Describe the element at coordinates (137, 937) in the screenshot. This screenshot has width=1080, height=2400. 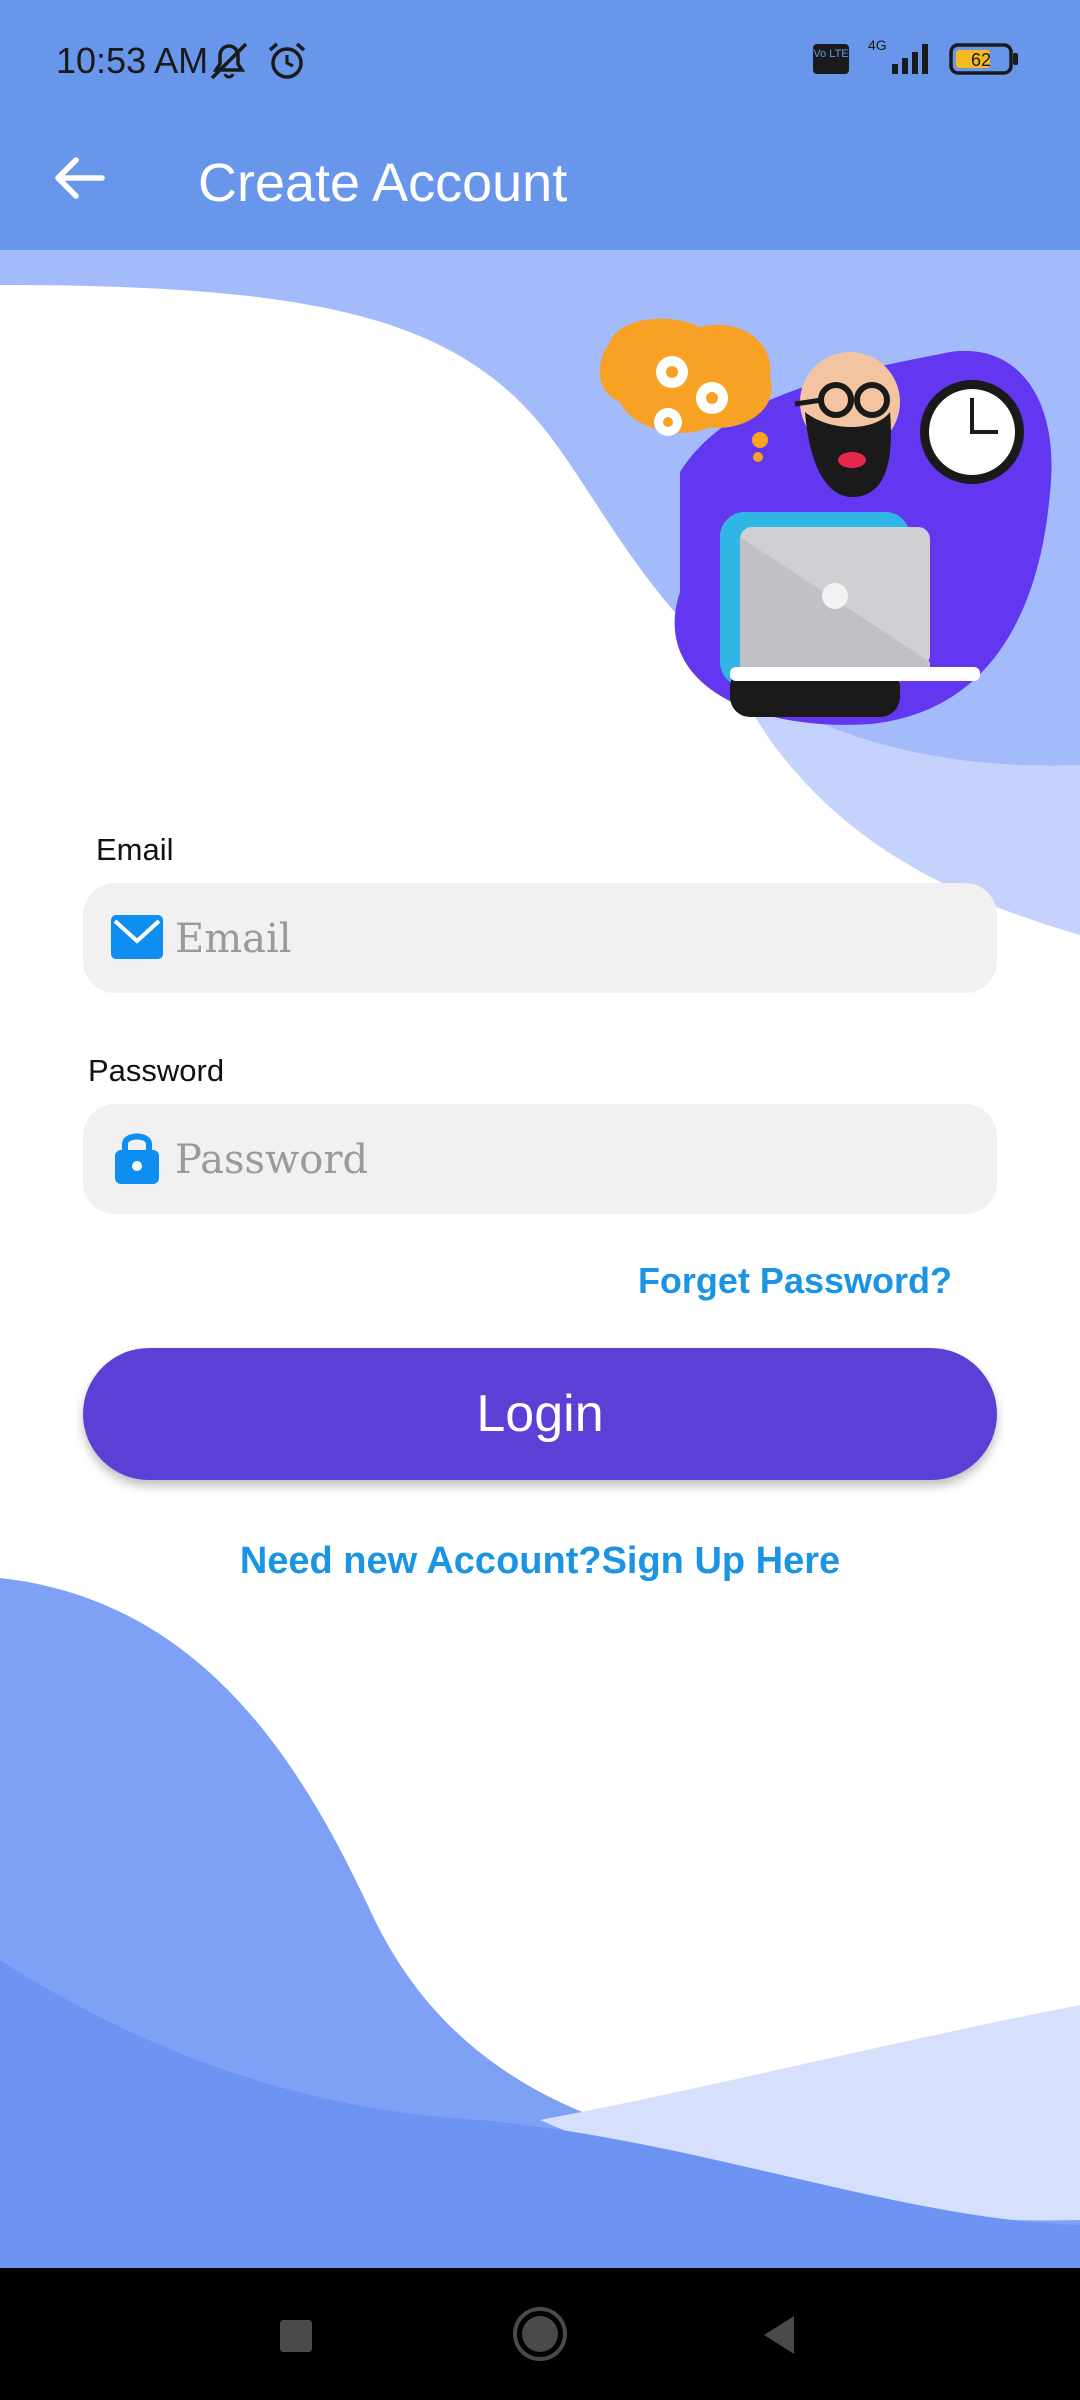
I see `envelope-icon` at that location.